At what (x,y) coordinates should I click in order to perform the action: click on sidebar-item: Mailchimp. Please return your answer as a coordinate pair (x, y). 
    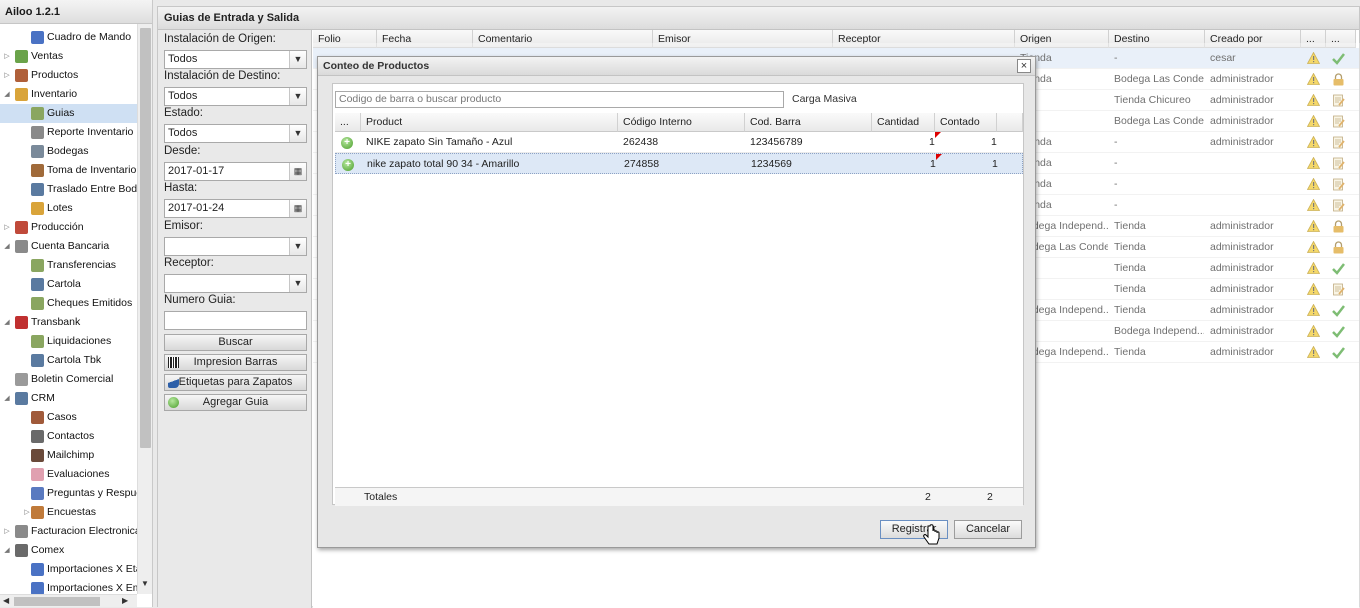
    Looking at the image, I should click on (68, 455).